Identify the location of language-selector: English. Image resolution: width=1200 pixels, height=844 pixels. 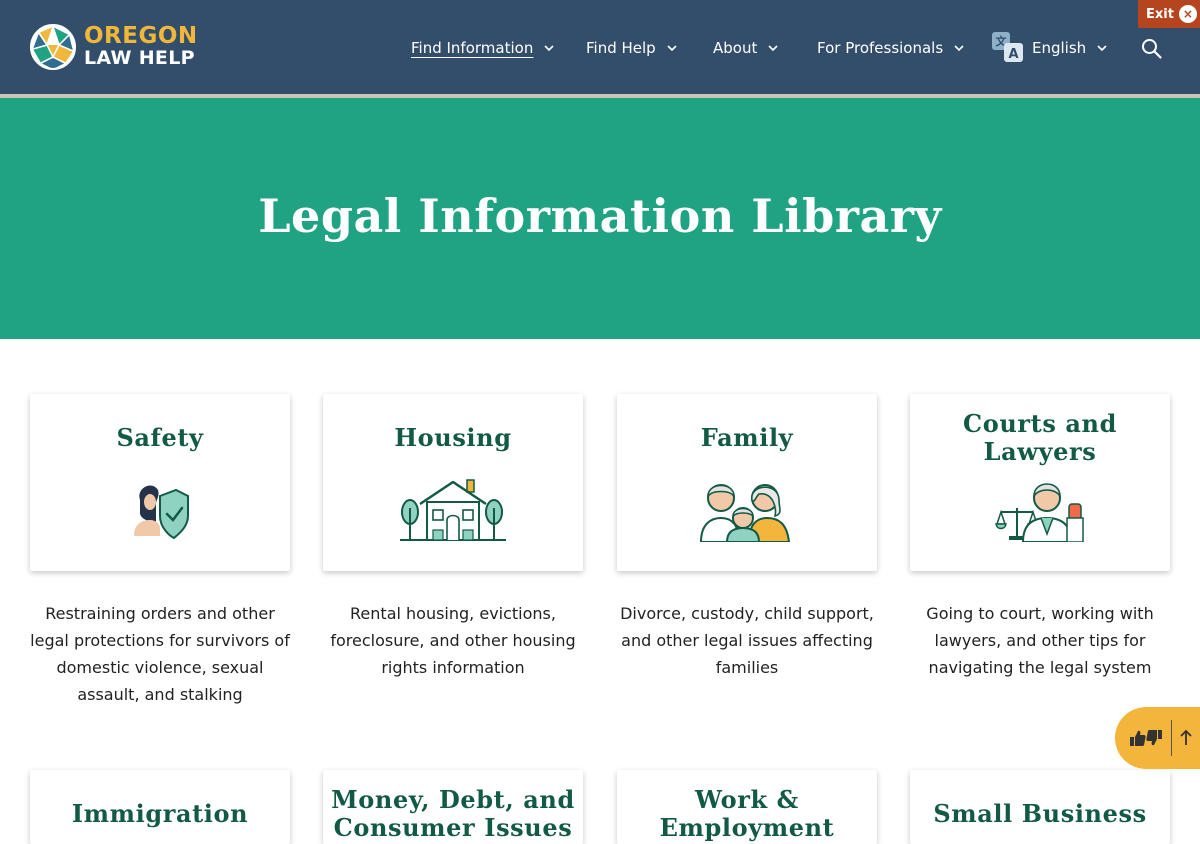
(1070, 48).